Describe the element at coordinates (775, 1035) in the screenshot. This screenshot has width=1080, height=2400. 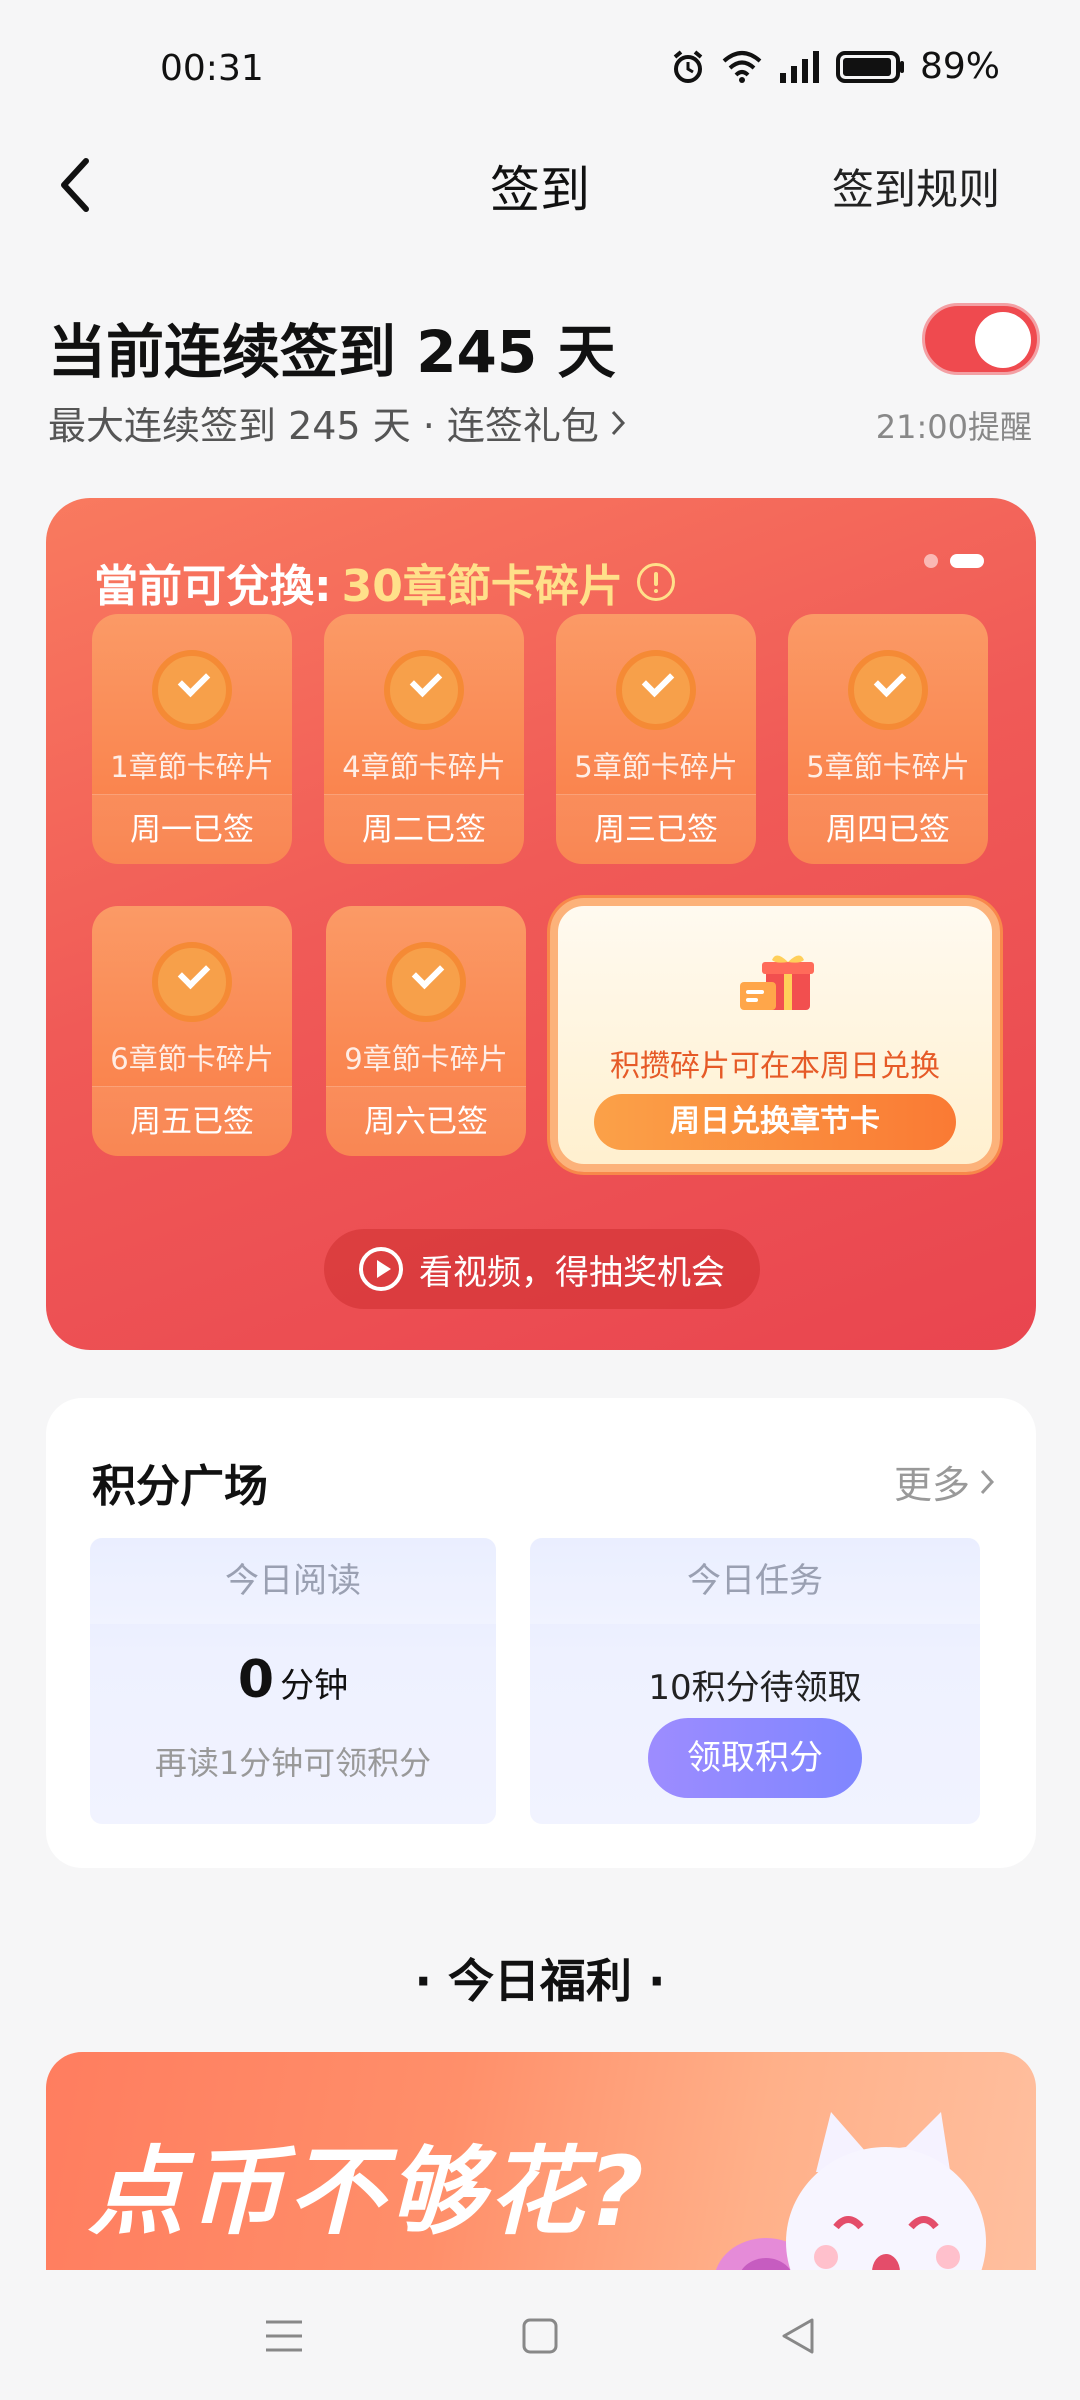
I see `sunday-exchange-tile: 积攒碎片可在本周日兑换 周日兑换章节卡` at that location.